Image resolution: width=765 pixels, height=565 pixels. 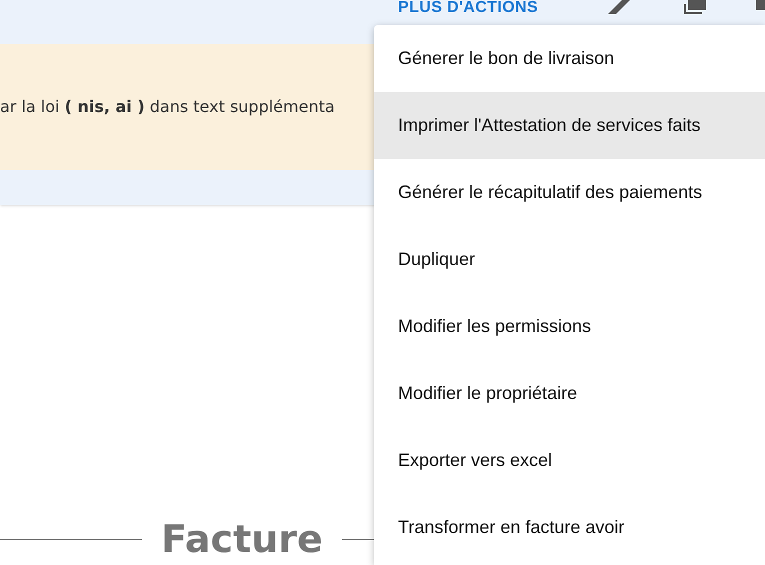 I want to click on menu-item: Transformer en facture avoir, so click(x=569, y=527).